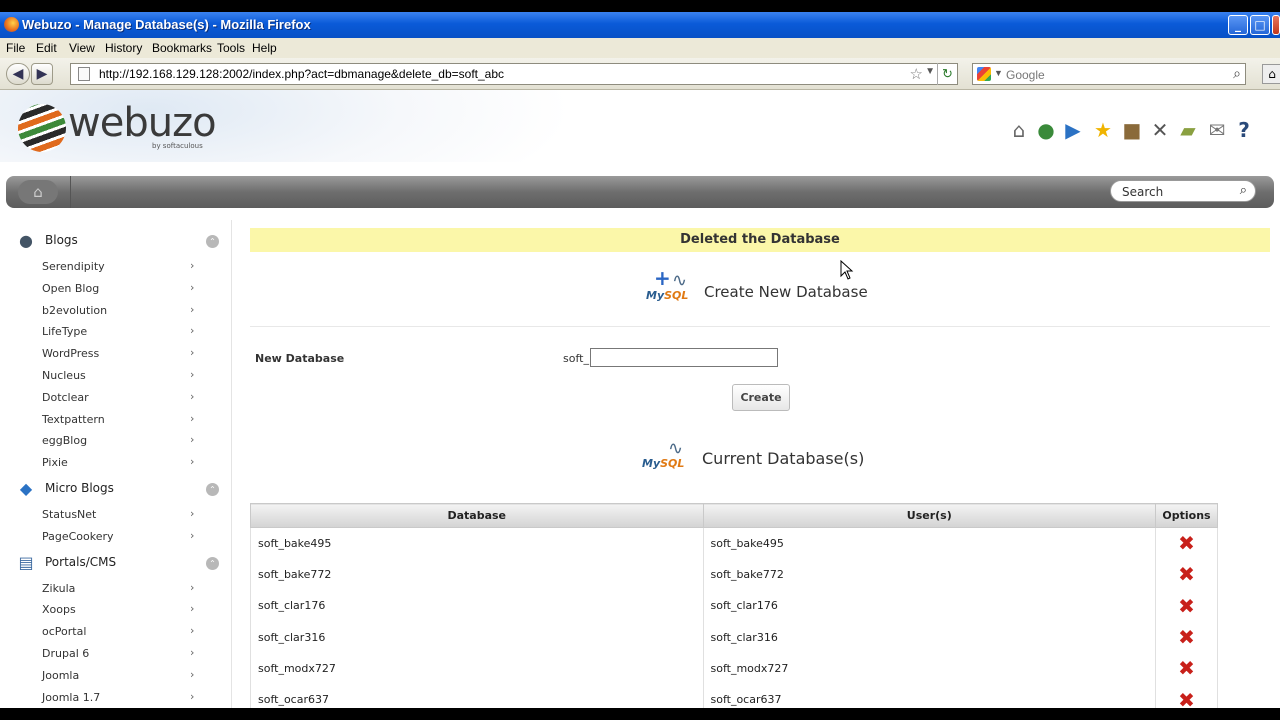 Image resolution: width=1280 pixels, height=720 pixels. Describe the element at coordinates (300, 358) in the screenshot. I see `new-db-label: New Database` at that location.